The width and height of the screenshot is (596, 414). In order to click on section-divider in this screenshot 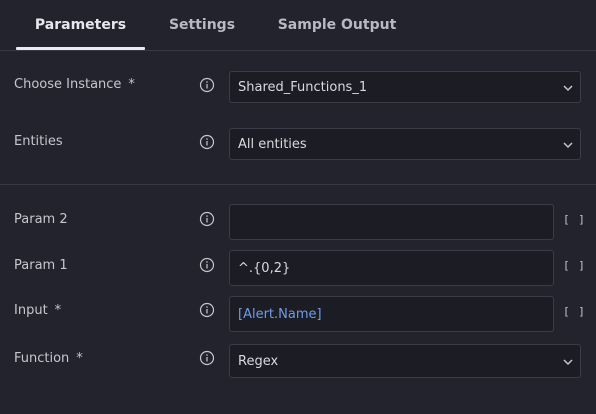, I will do `click(298, 184)`.